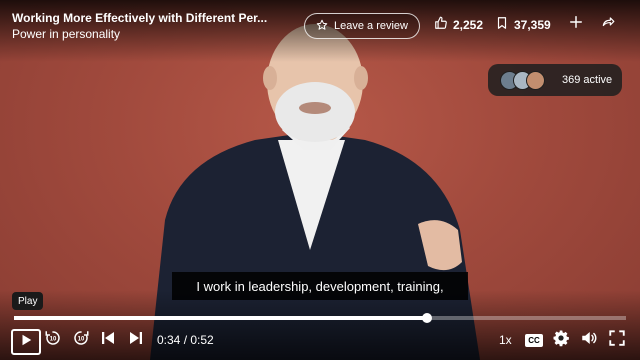 This screenshot has height=360, width=640. I want to click on fullscreen-button, so click(617, 340).